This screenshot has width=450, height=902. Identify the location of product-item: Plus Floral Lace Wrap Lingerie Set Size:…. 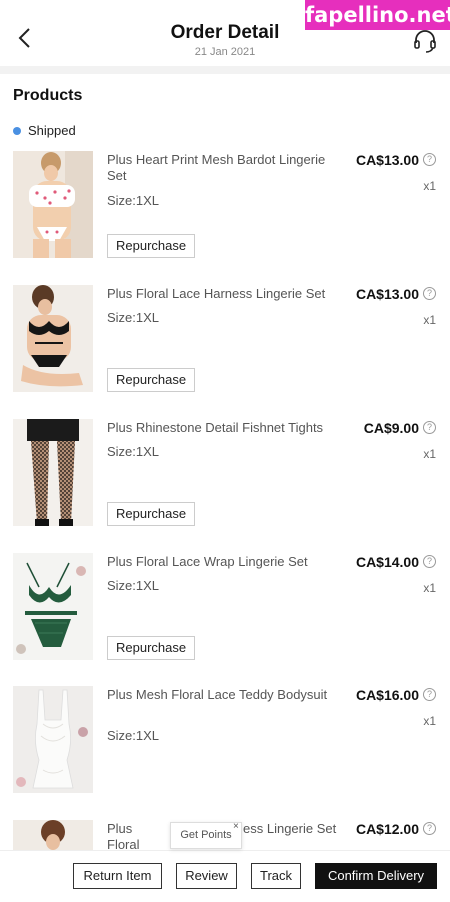
(225, 620).